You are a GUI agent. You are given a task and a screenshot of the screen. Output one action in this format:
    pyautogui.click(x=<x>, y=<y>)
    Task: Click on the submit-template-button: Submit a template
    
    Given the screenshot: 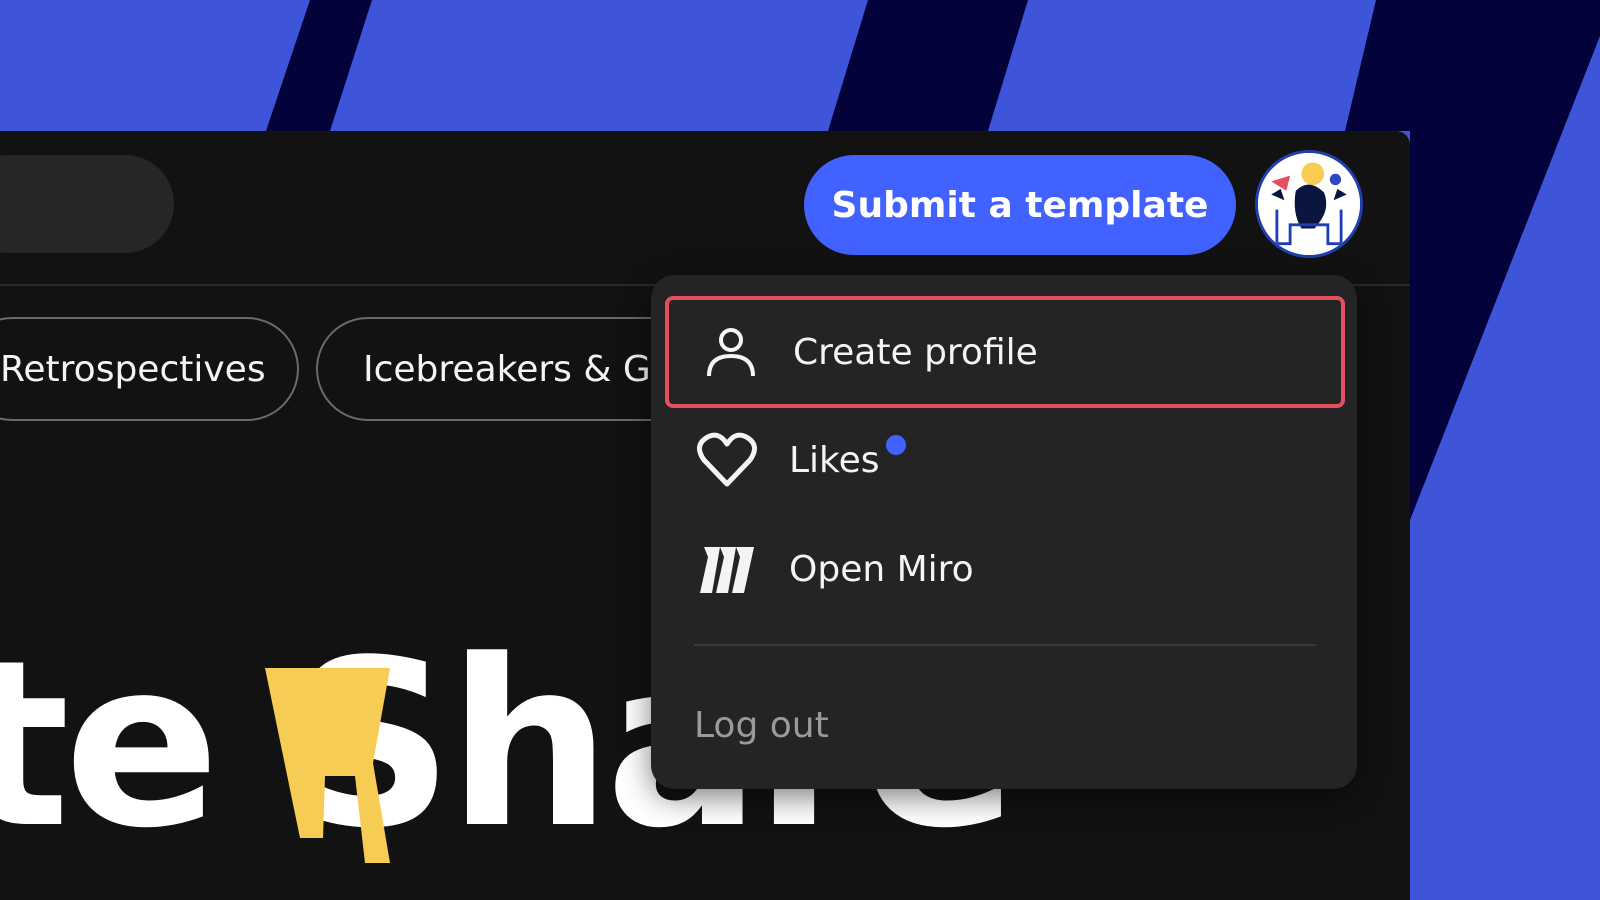 What is the action you would take?
    pyautogui.click(x=1020, y=205)
    